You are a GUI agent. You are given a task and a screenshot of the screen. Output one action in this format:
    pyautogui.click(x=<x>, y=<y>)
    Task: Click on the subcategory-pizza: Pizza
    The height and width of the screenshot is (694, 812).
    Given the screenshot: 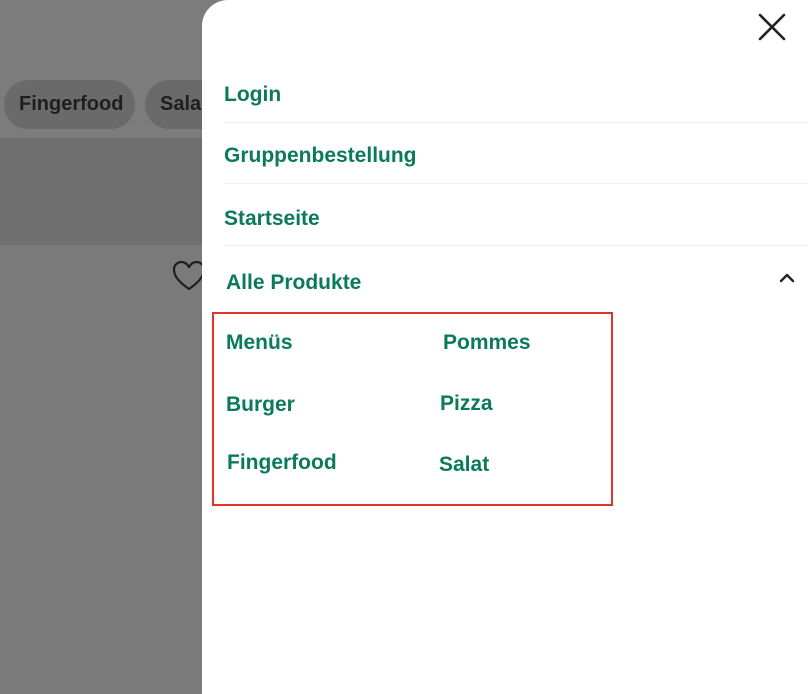 What is the action you would take?
    pyautogui.click(x=466, y=404)
    